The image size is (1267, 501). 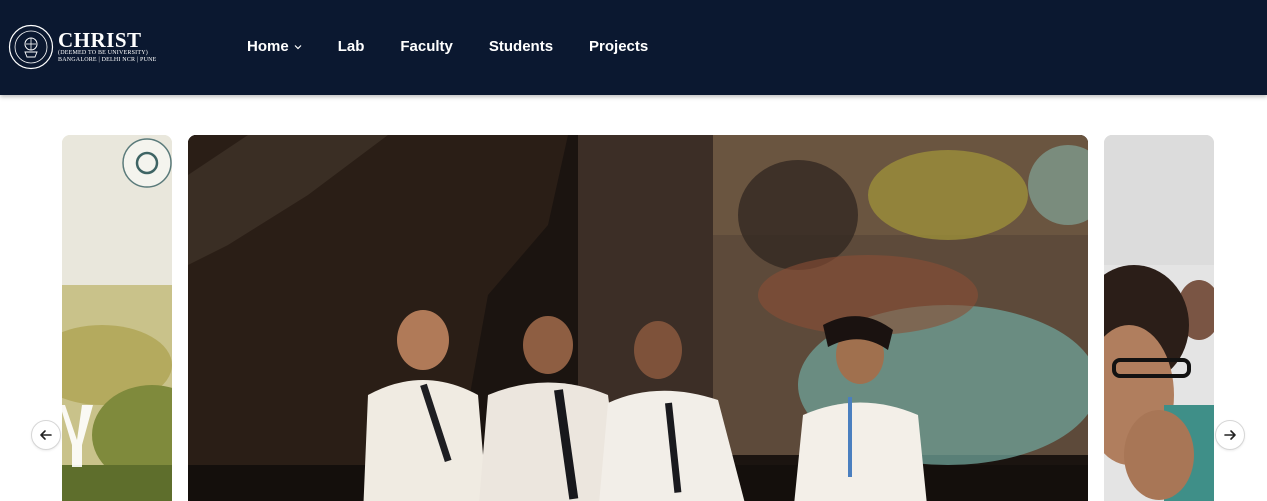 I want to click on nav-item-home: Home, so click(x=274, y=47).